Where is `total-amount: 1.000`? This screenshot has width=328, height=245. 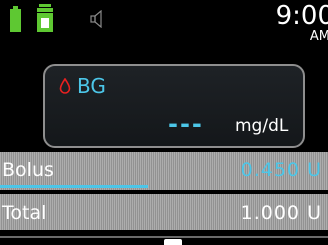
total-amount: 1.000 is located at coordinates (270, 213).